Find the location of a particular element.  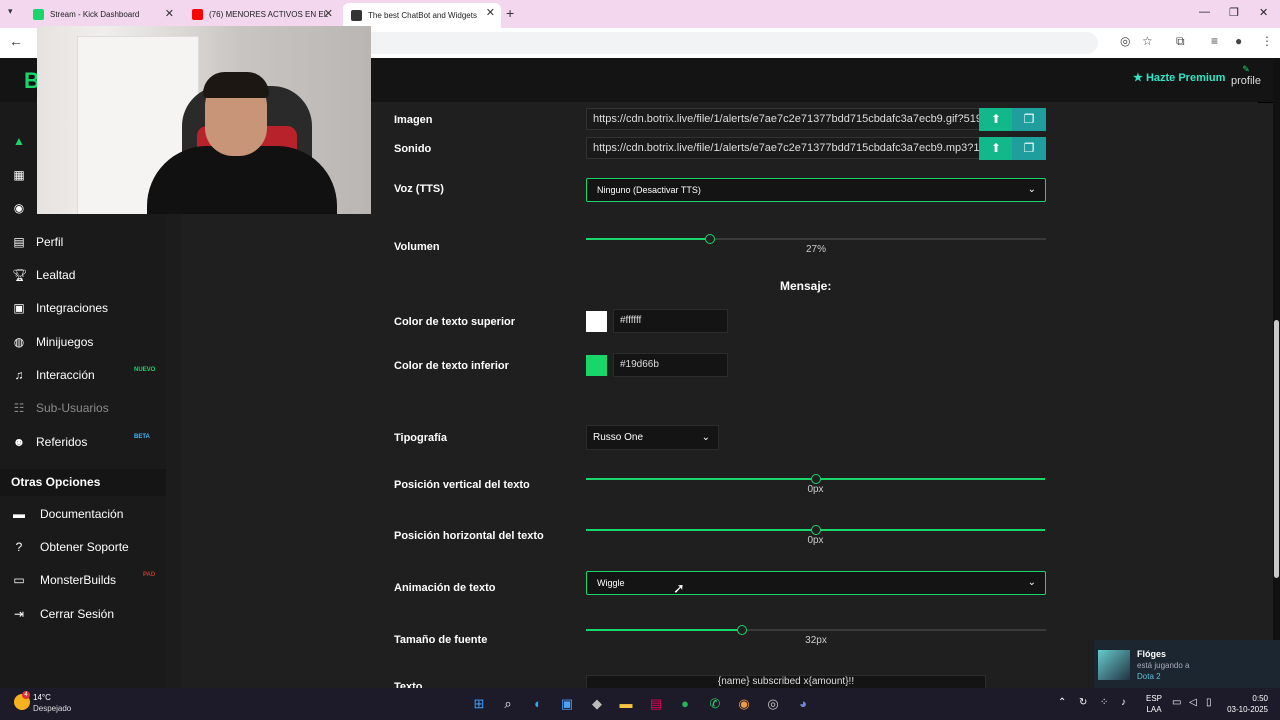

tab-search-icon: ▾ is located at coordinates (10, 11).